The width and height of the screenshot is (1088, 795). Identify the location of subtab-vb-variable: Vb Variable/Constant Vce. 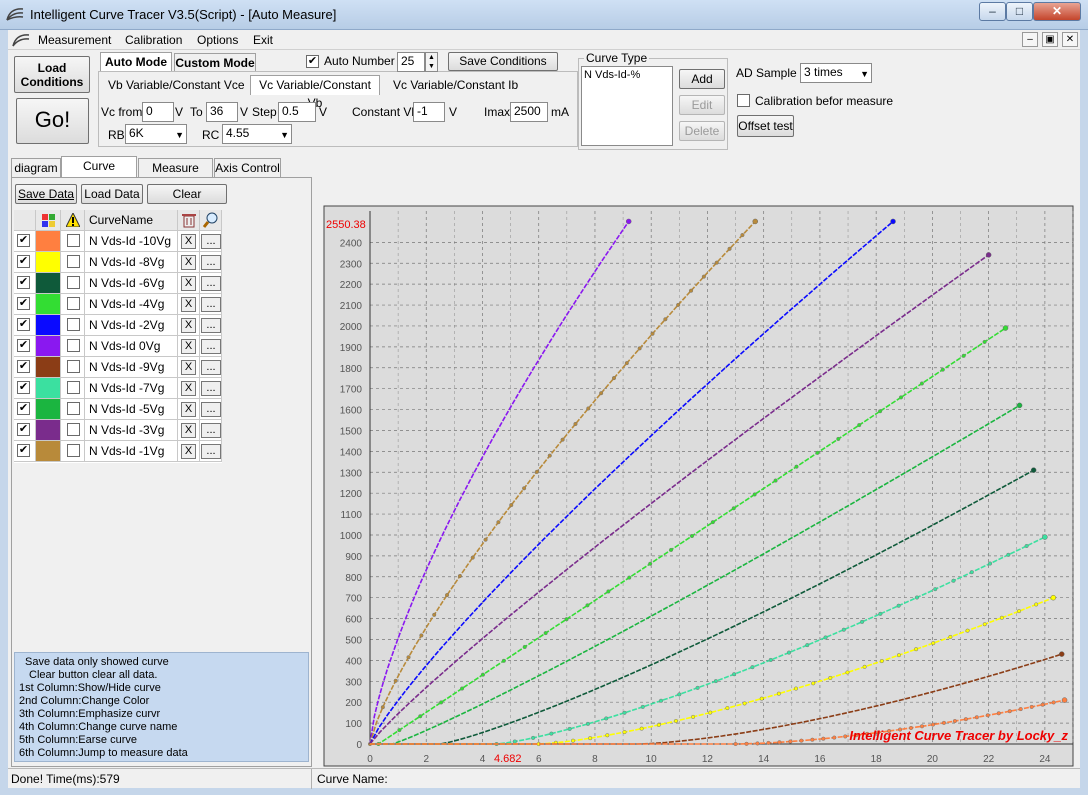
(176, 85).